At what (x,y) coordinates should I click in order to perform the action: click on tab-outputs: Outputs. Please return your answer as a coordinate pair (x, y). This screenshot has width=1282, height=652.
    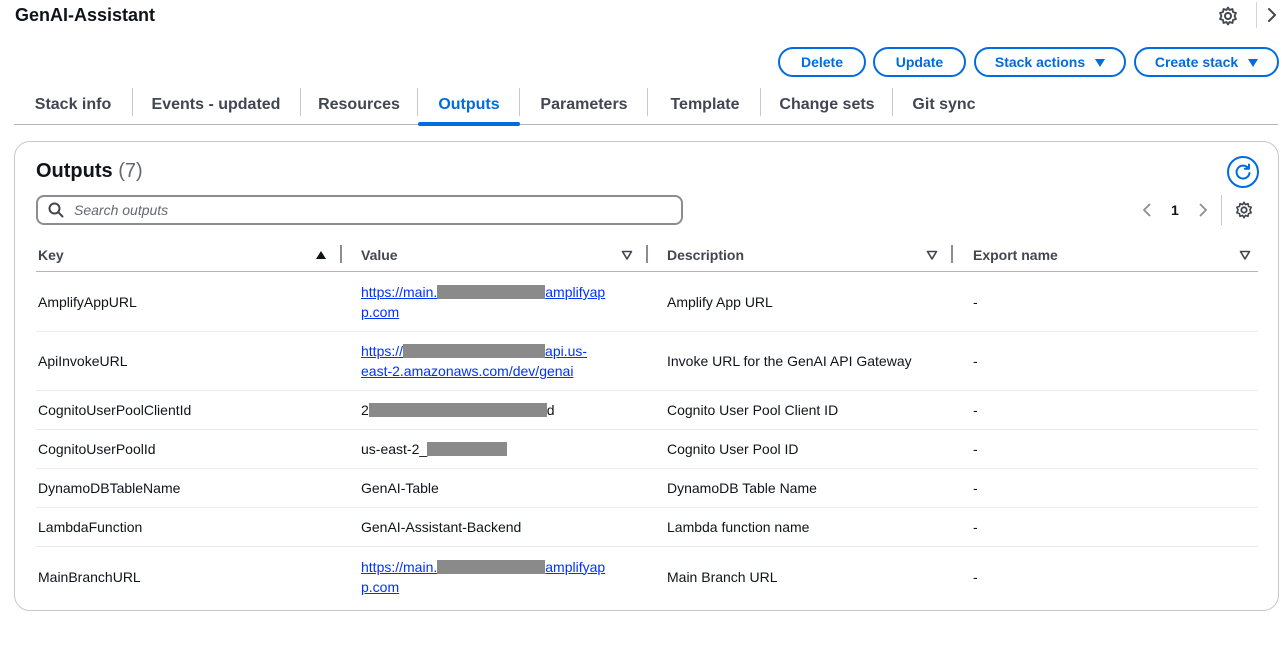
    Looking at the image, I should click on (469, 106).